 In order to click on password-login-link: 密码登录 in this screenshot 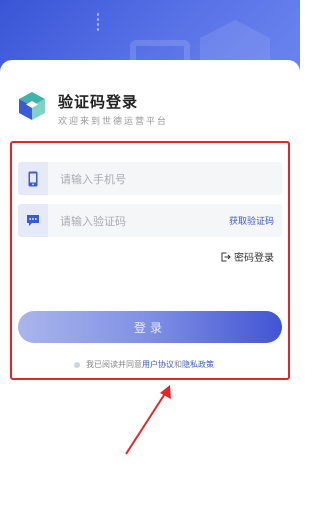, I will do `click(247, 256)`.